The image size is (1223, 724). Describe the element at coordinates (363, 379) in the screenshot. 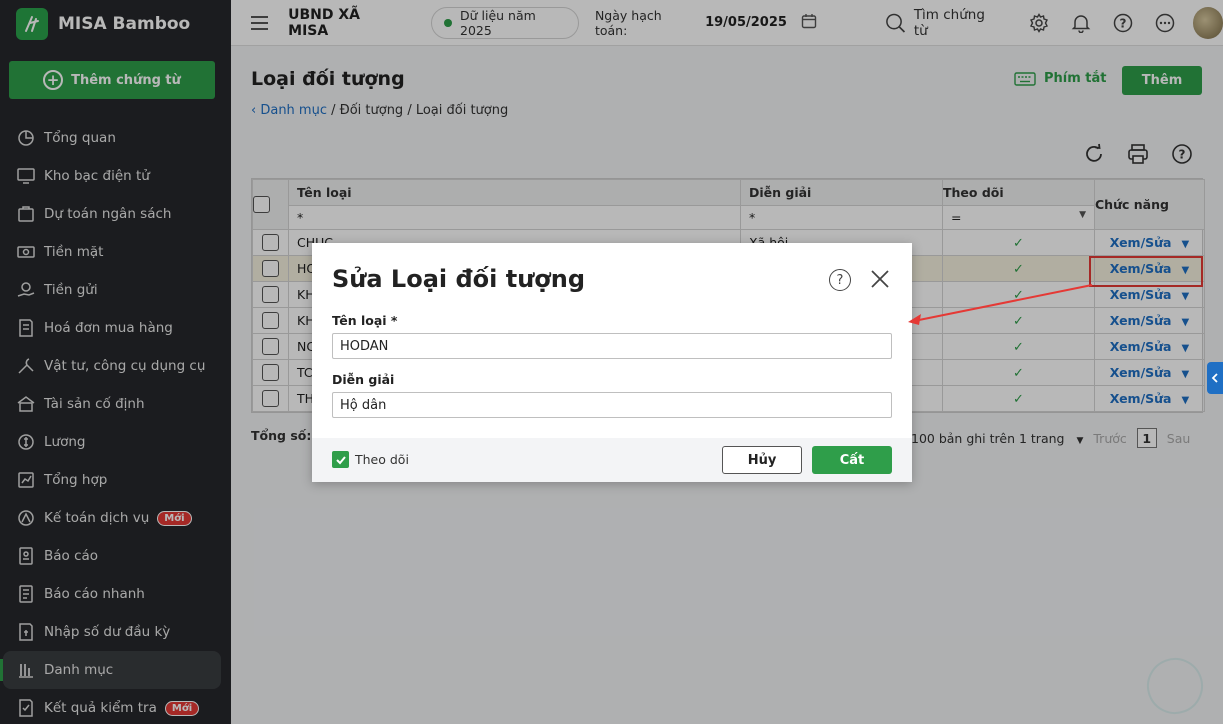

I see `desc-field-label: Diễn giải` at that location.